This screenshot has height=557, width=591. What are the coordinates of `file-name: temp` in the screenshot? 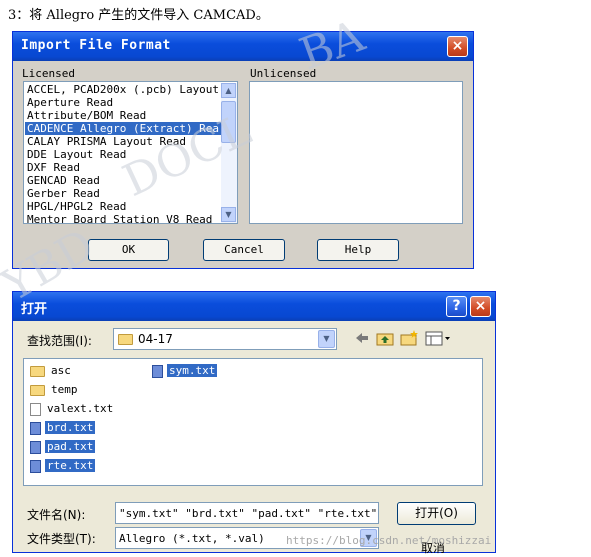 It's located at (64, 389).